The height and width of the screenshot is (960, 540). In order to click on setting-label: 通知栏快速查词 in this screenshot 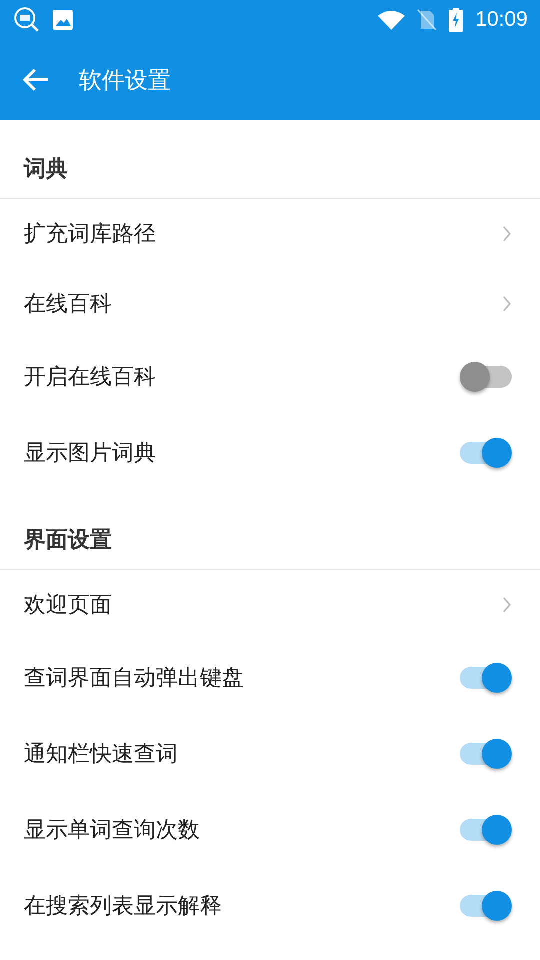, I will do `click(101, 755)`.